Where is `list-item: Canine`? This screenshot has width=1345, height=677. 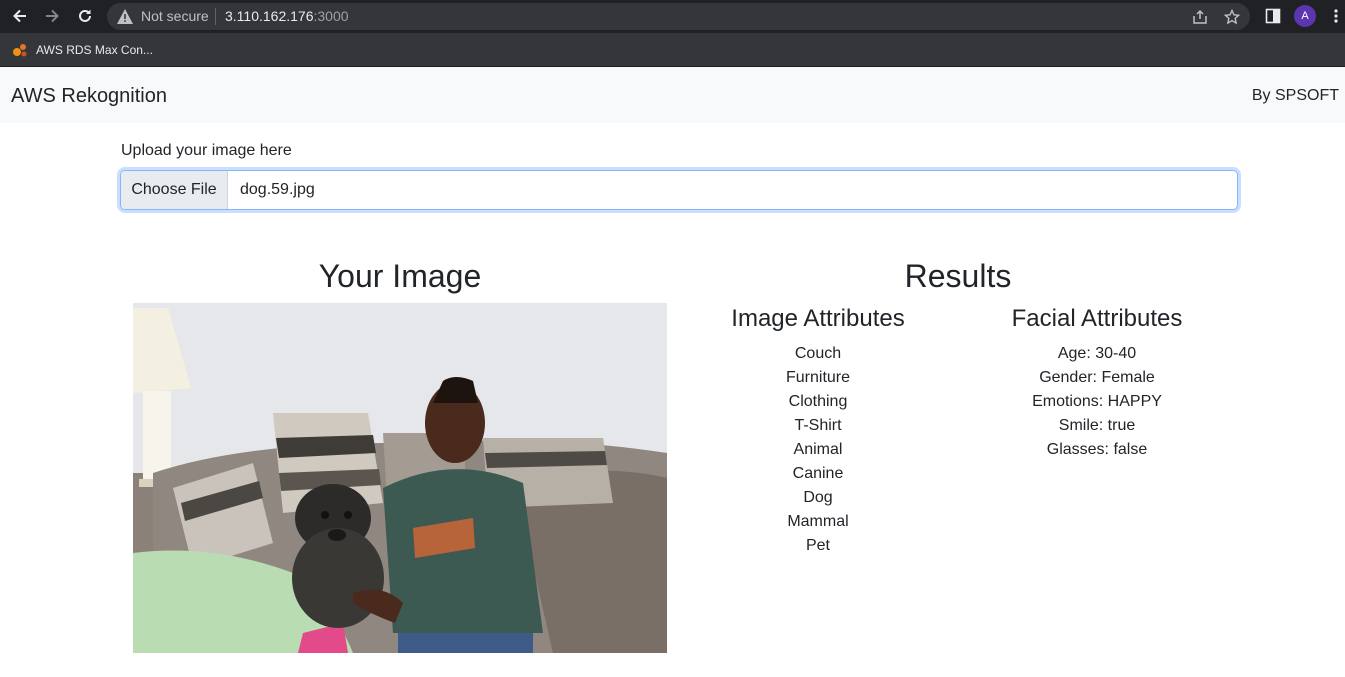 list-item: Canine is located at coordinates (818, 473).